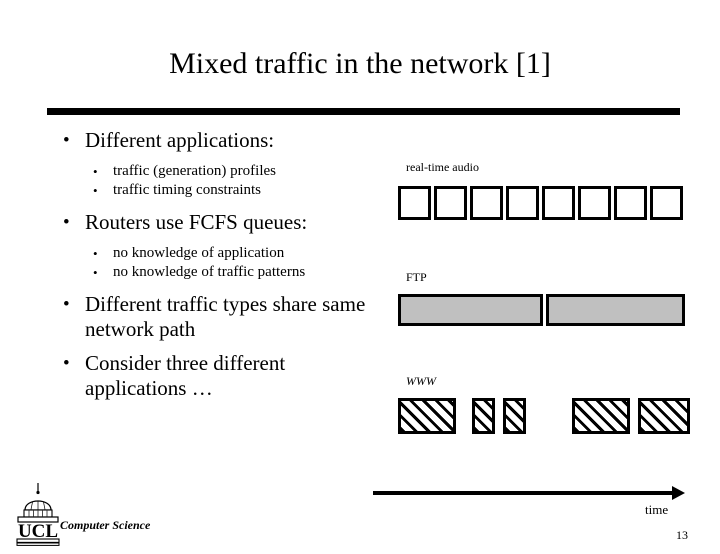  Describe the element at coordinates (442, 167) in the screenshot. I see `track-label-audio: real-time audio` at that location.